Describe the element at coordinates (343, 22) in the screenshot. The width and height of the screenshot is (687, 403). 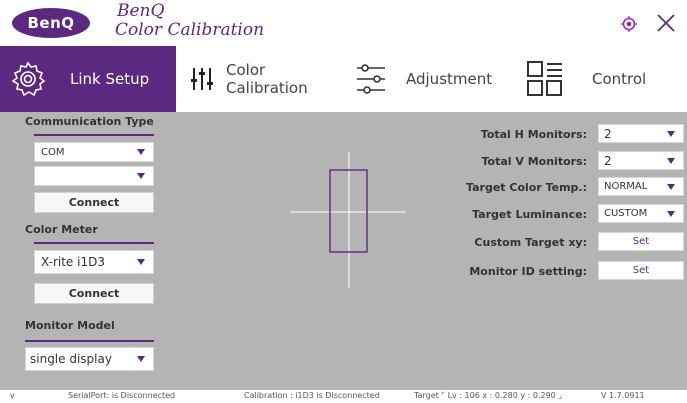
I see `title-bar: BenQ BenQ Color Calibration` at that location.